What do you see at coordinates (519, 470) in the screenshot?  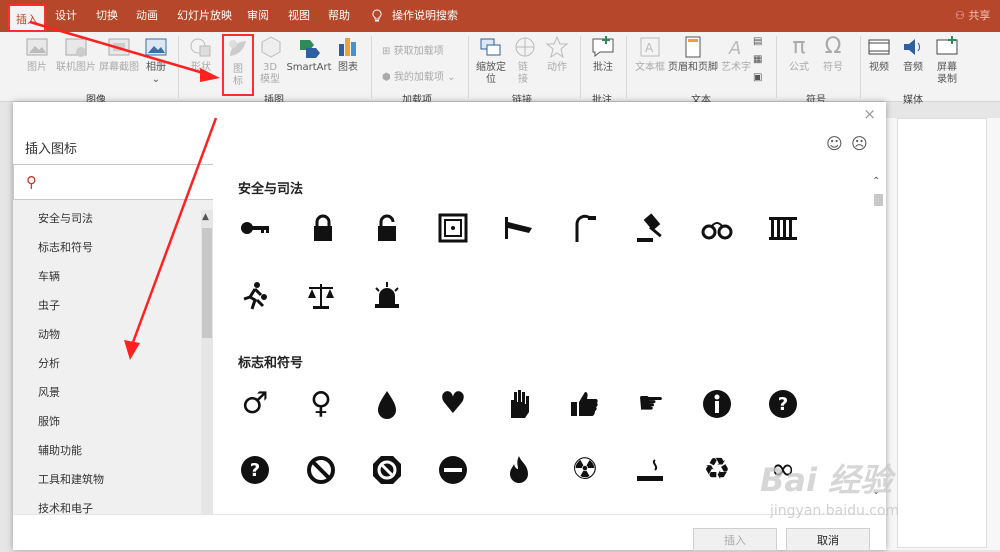 I see `fire-icon` at bounding box center [519, 470].